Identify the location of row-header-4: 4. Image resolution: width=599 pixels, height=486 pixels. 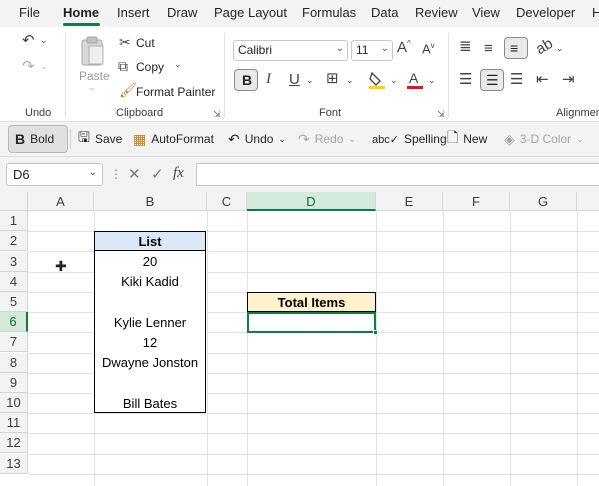
(14, 282).